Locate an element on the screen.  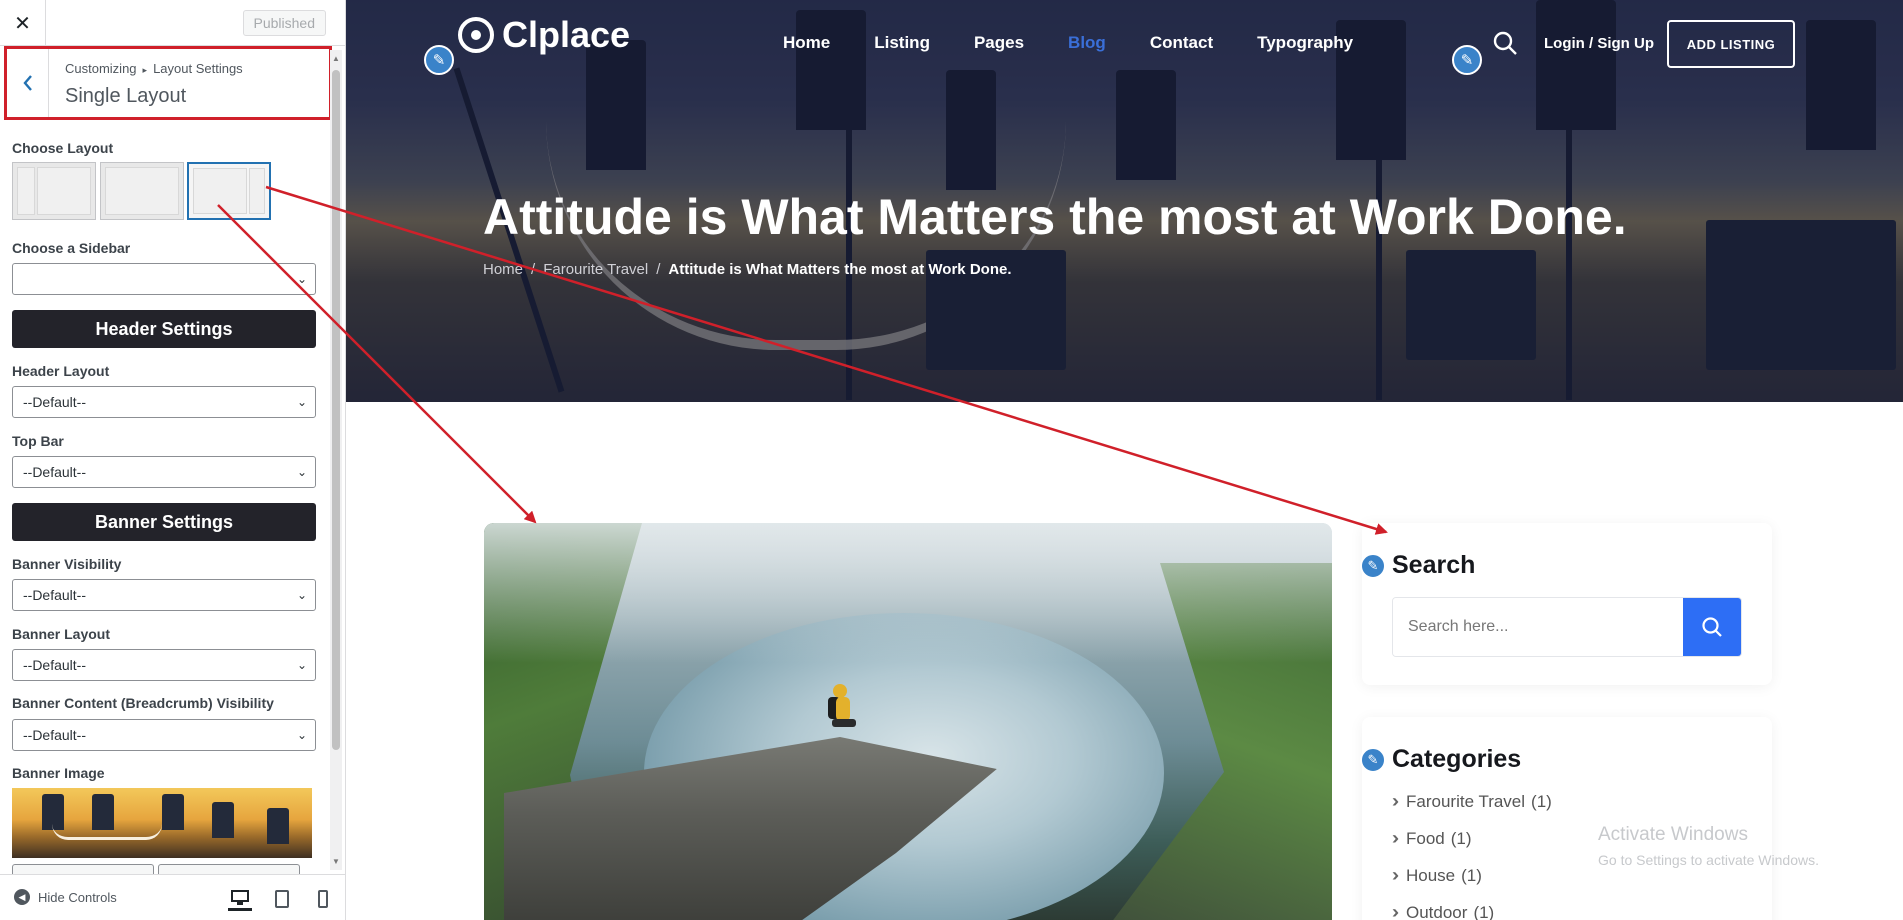
nav-item-contact: Contact is located at coordinates (1181, 43).